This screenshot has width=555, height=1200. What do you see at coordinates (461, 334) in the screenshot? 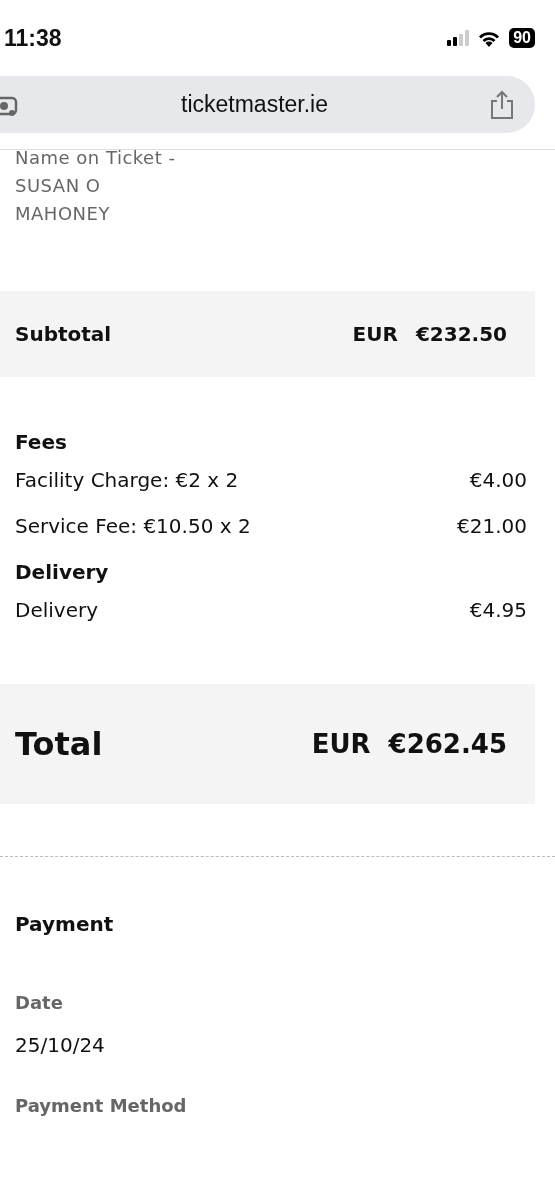
I see `subtotal-amount: €232.50` at bounding box center [461, 334].